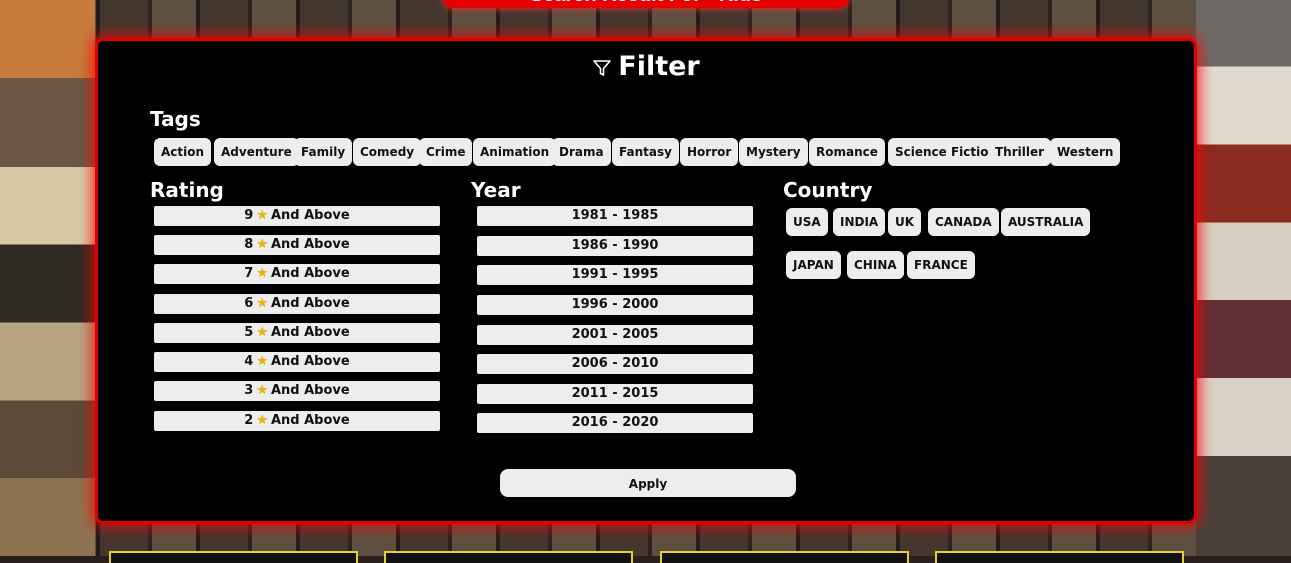 The height and width of the screenshot is (563, 1291). I want to click on rating-option-5: 5 ★ And Above, so click(297, 333).